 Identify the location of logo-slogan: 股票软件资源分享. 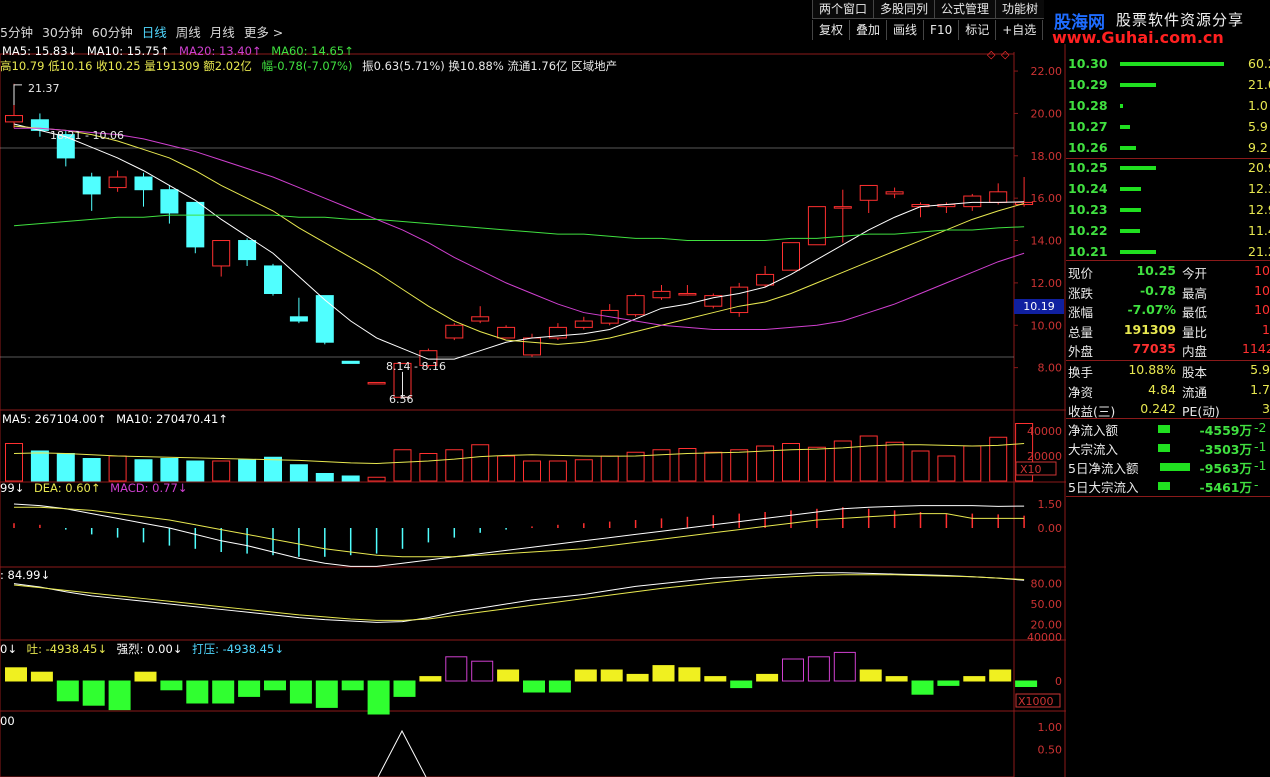
(1180, 20).